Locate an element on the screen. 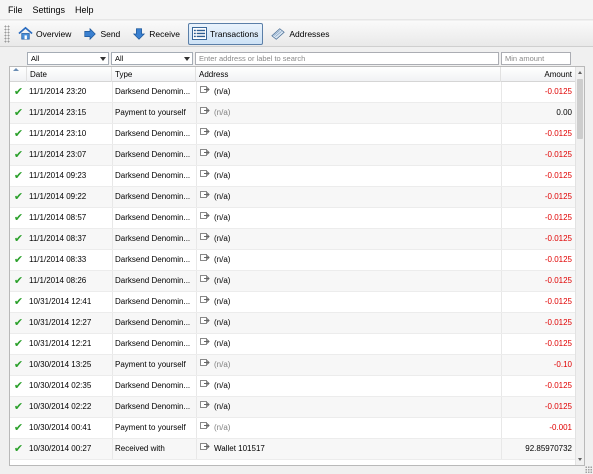 The width and height of the screenshot is (593, 474). send-button: Send is located at coordinates (102, 34).